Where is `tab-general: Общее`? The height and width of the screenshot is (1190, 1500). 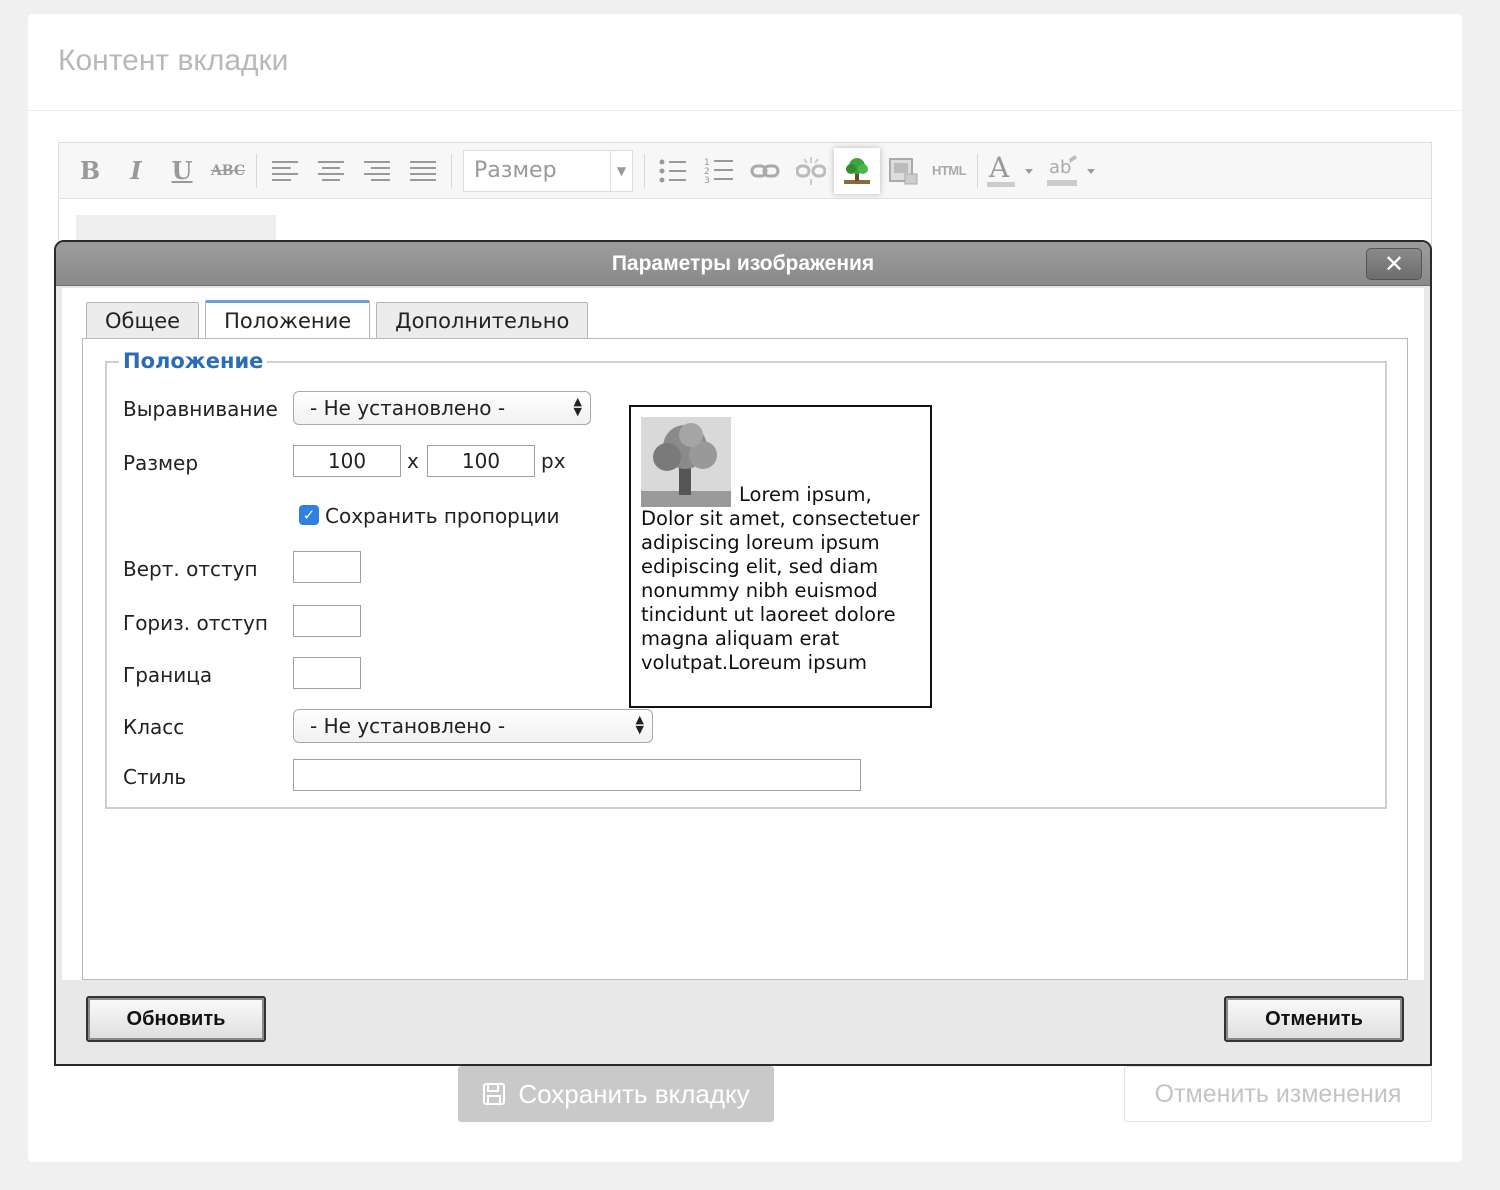
tab-general: Общее is located at coordinates (143, 320).